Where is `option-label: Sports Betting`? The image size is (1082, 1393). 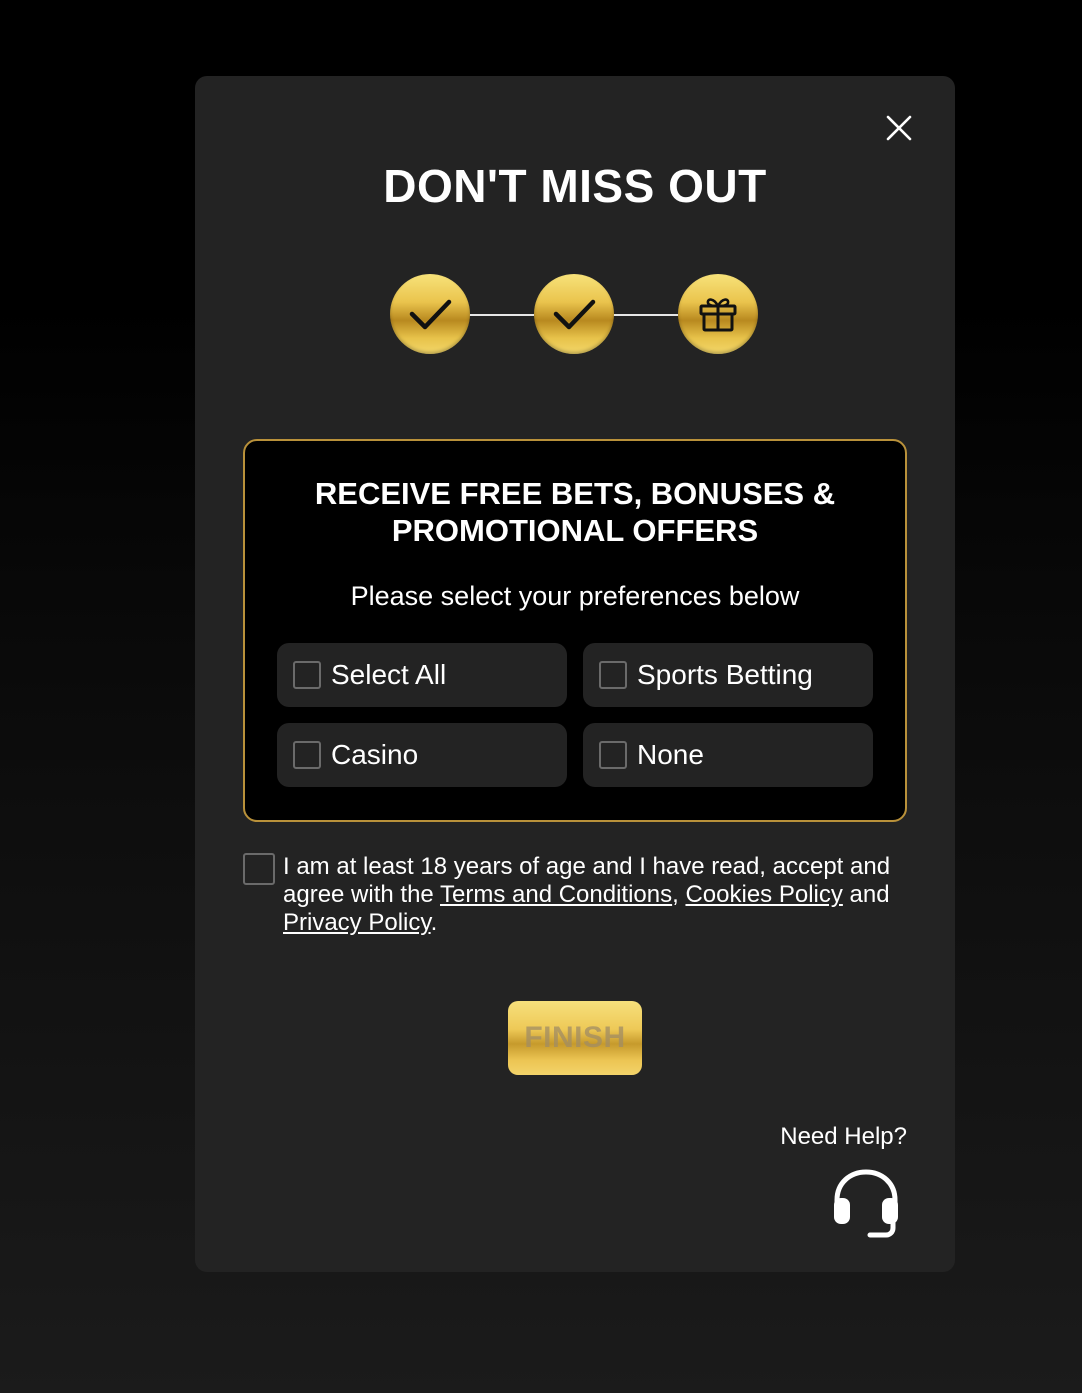
option-label: Sports Betting is located at coordinates (725, 674).